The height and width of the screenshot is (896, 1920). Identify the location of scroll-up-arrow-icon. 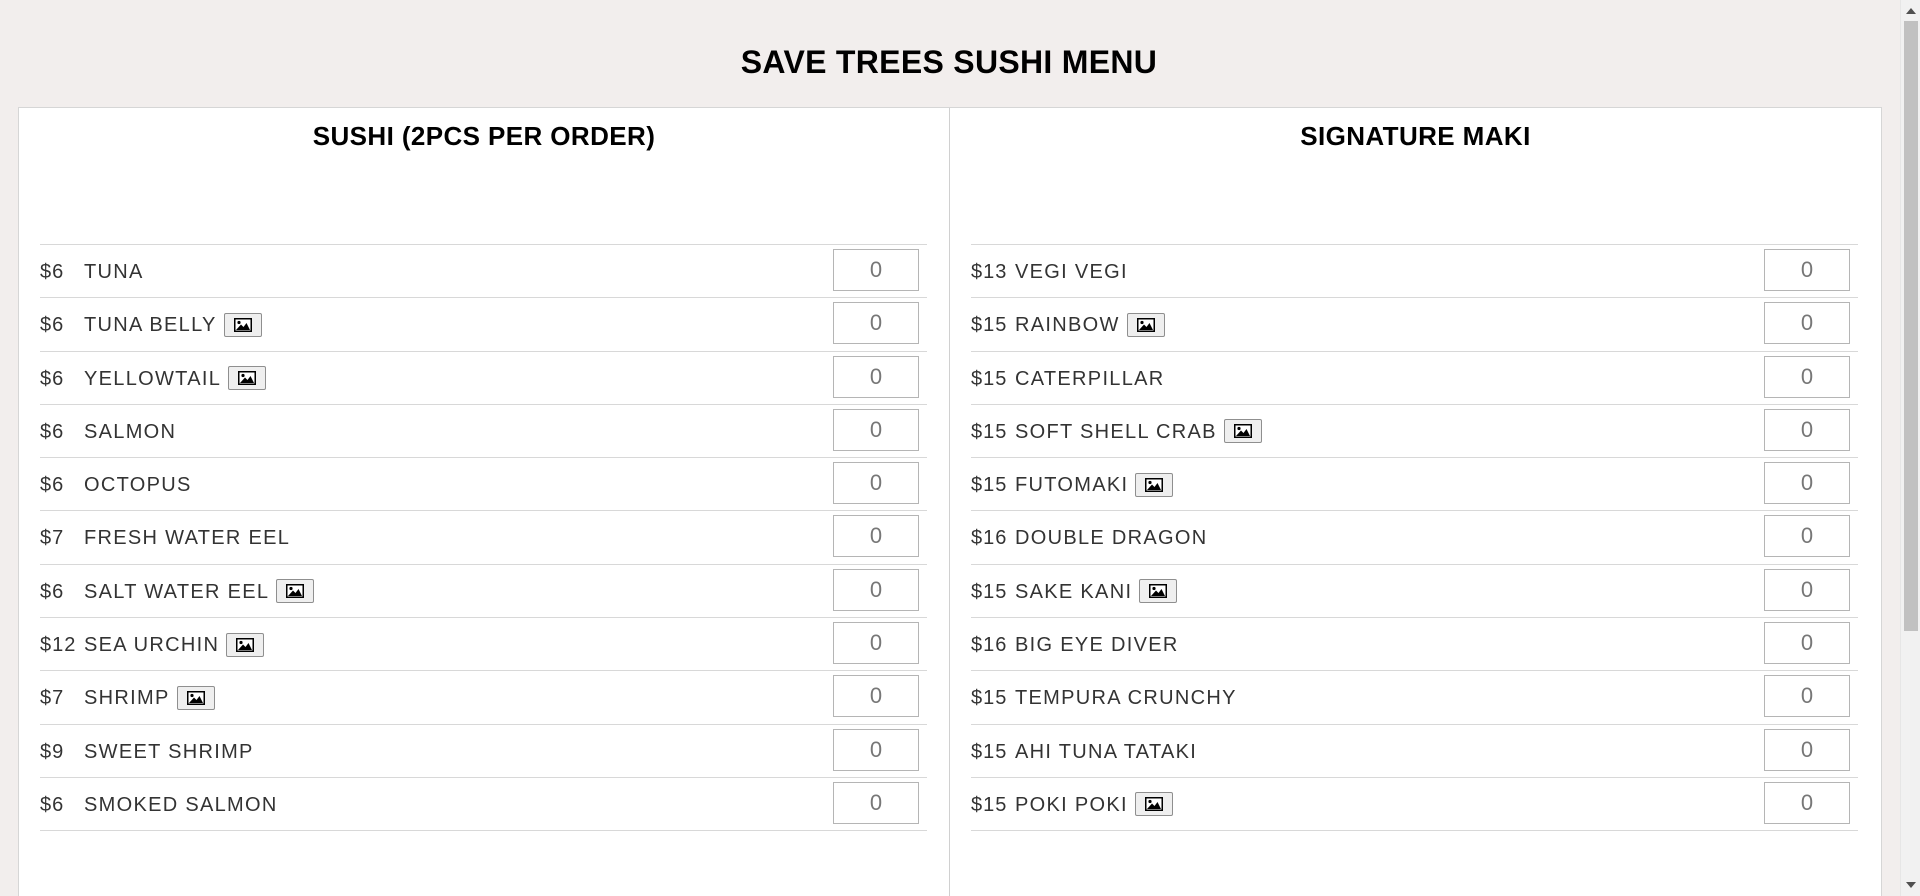
(1911, 11).